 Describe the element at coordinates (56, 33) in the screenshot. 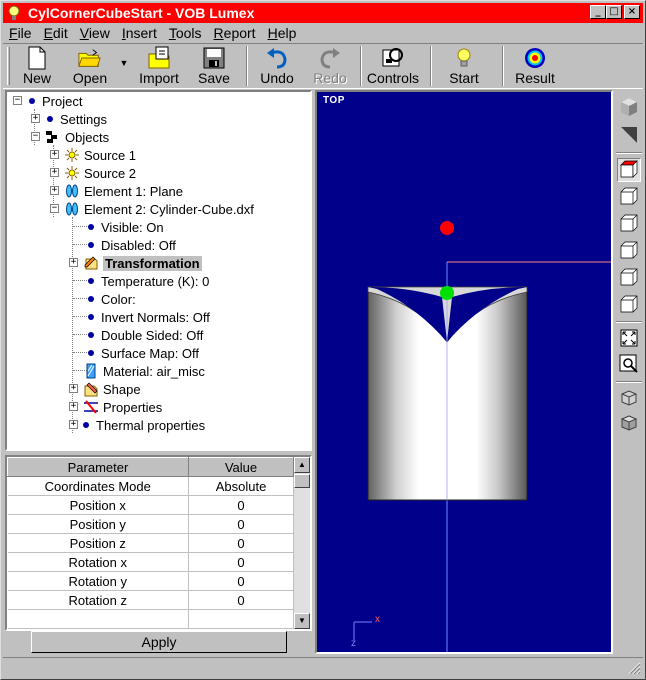

I see `menu-edit: Edit` at that location.